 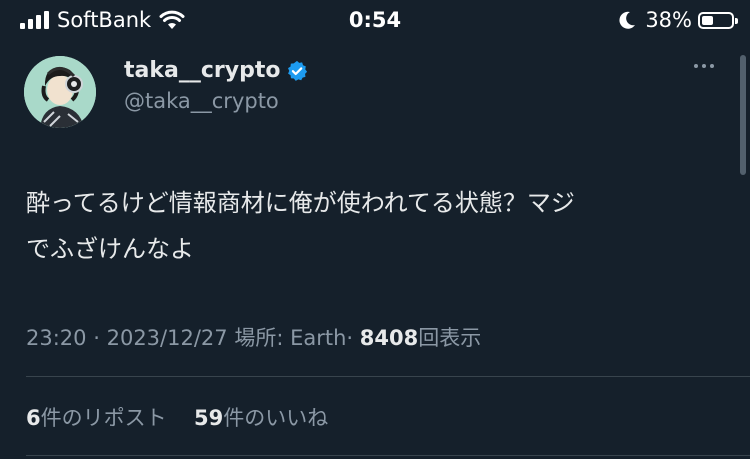 I want to click on location-label: 場所:, so click(x=259, y=338).